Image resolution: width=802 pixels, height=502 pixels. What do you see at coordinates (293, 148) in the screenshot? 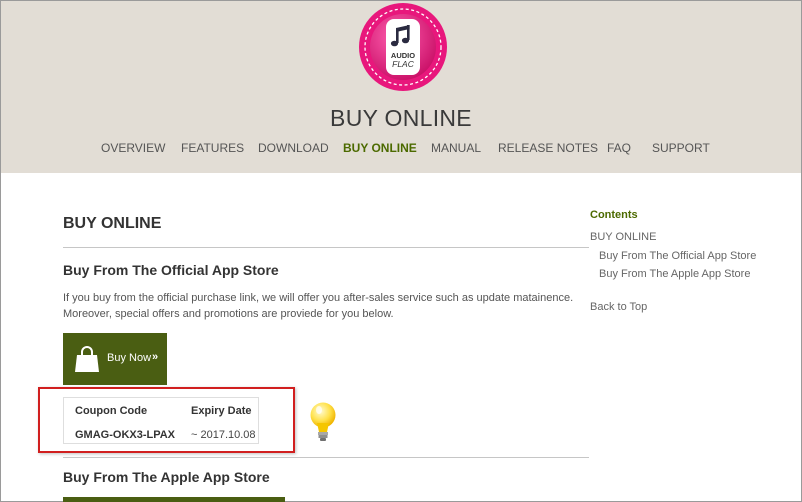
I see `nav-download: DOWNLOAD` at bounding box center [293, 148].